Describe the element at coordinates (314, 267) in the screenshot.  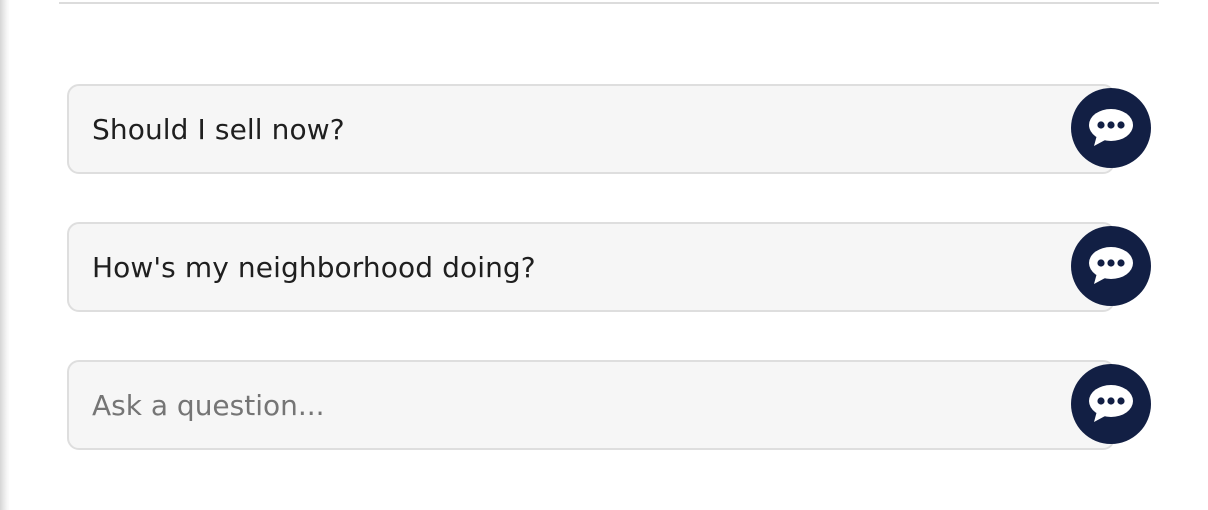
I see `suggested-question-label: How's my neighborhood doing?` at that location.